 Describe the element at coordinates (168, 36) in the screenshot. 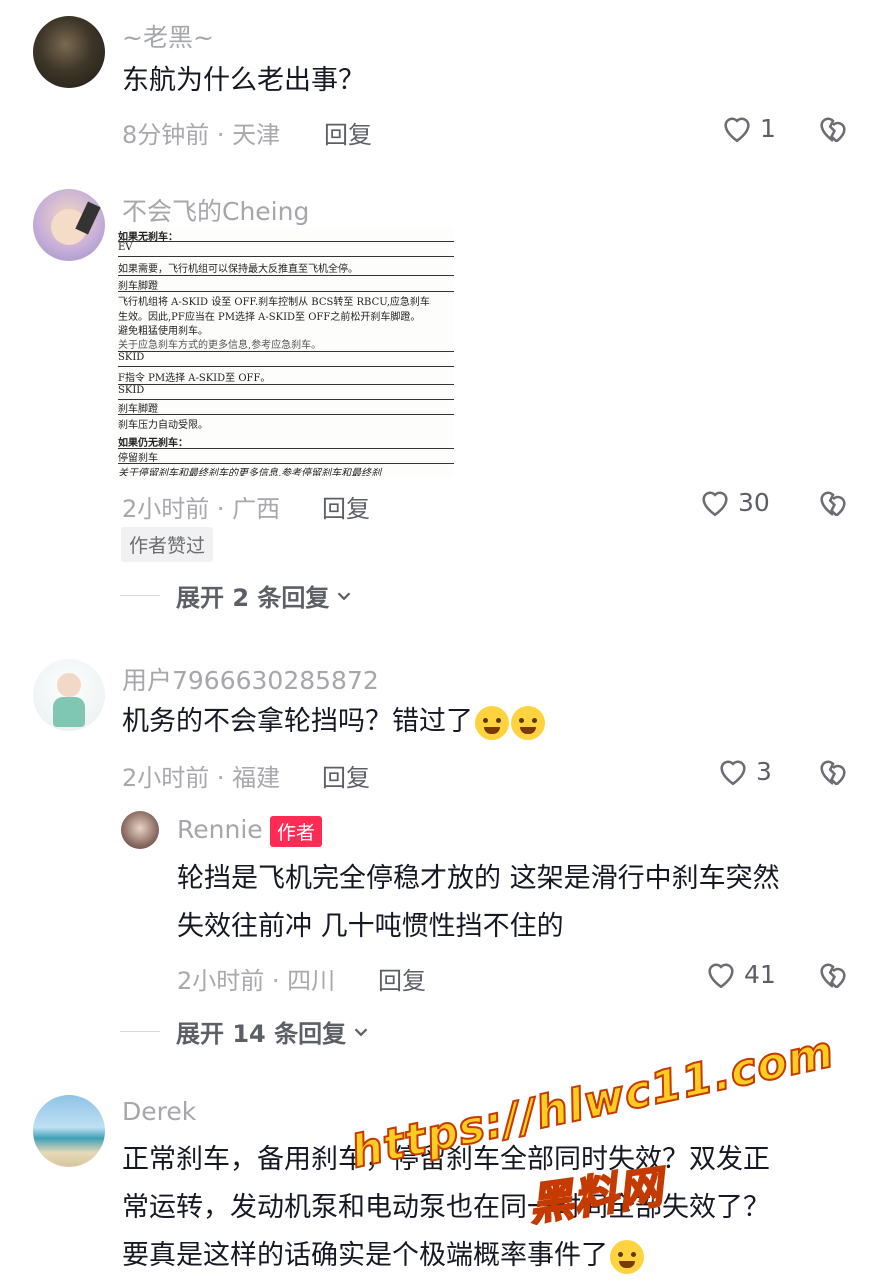

I see `comment-username: ~老黑~` at that location.